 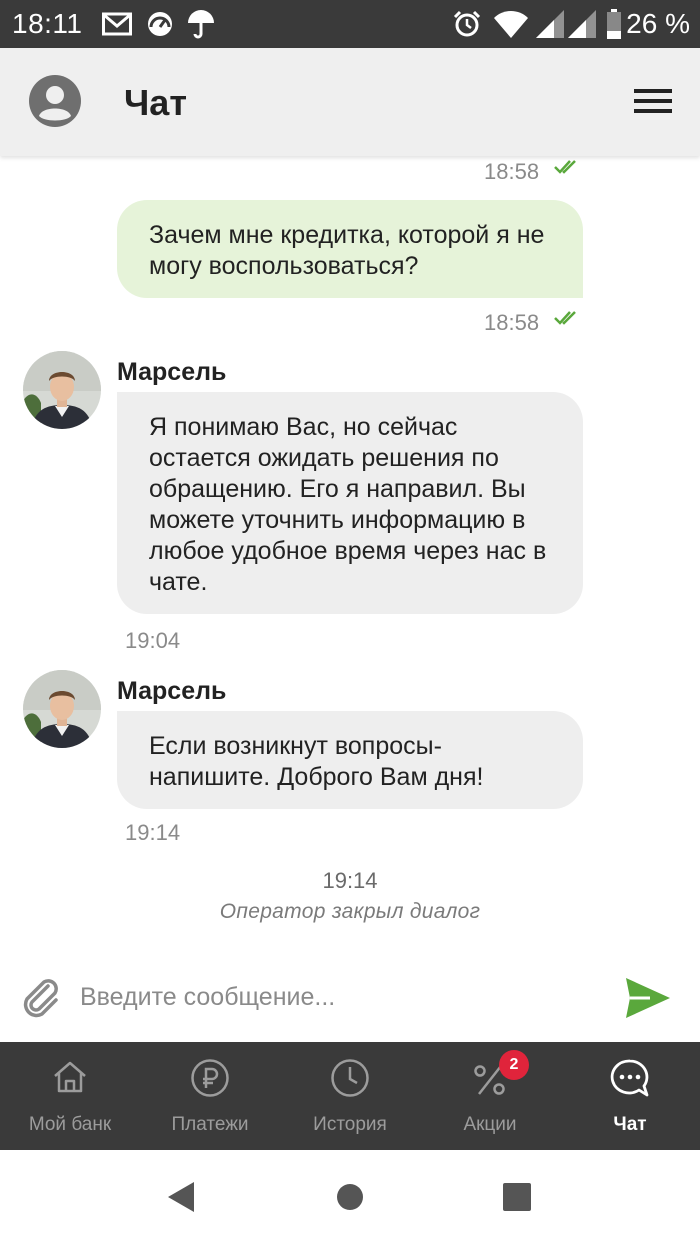 What do you see at coordinates (55, 101) in the screenshot?
I see `profile-avatar-icon` at bounding box center [55, 101].